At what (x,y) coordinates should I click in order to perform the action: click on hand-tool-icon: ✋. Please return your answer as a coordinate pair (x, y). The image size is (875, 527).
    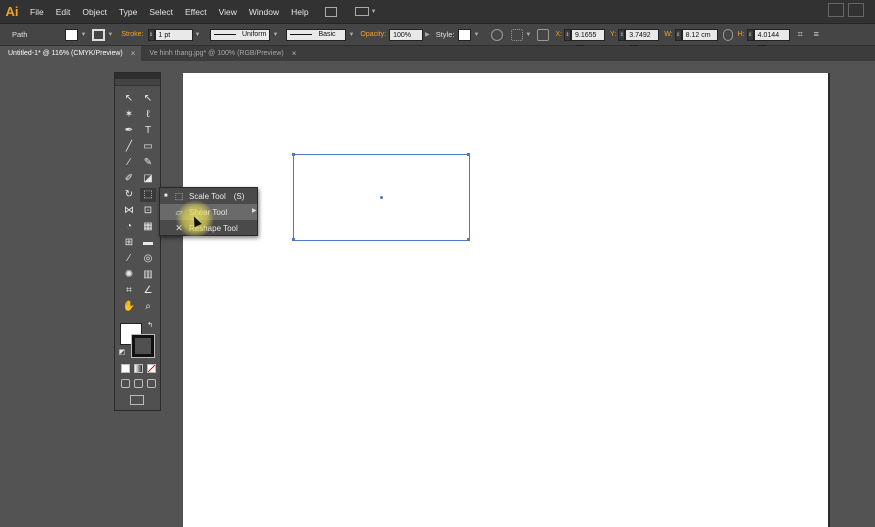
    Looking at the image, I should click on (129, 307).